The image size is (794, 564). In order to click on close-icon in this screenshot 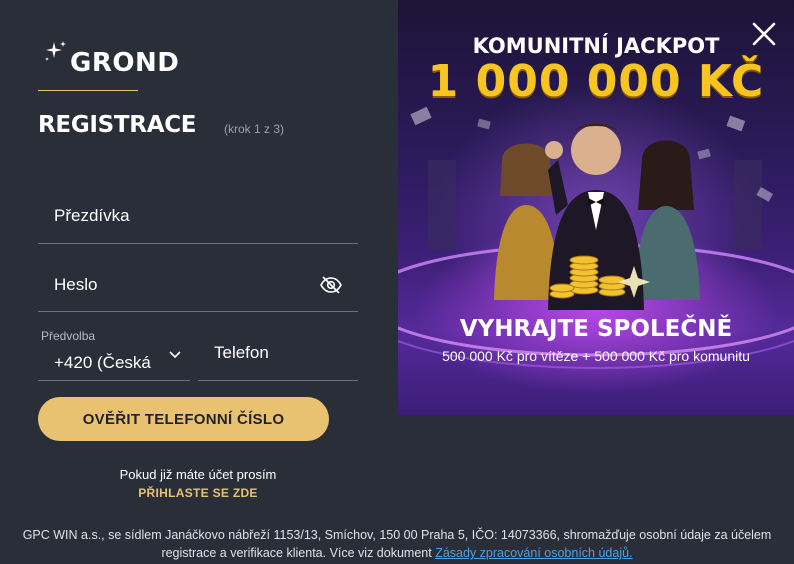, I will do `click(764, 34)`.